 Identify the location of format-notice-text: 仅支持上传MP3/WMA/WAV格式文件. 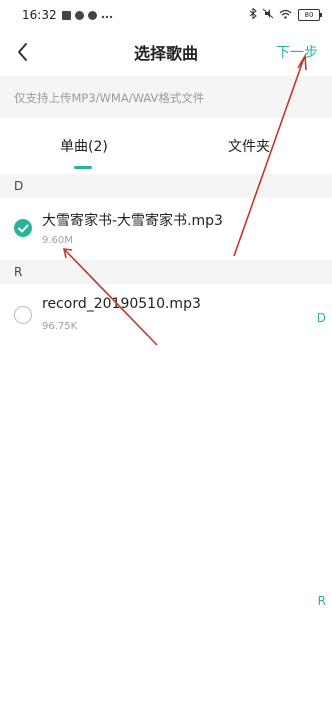
(109, 98).